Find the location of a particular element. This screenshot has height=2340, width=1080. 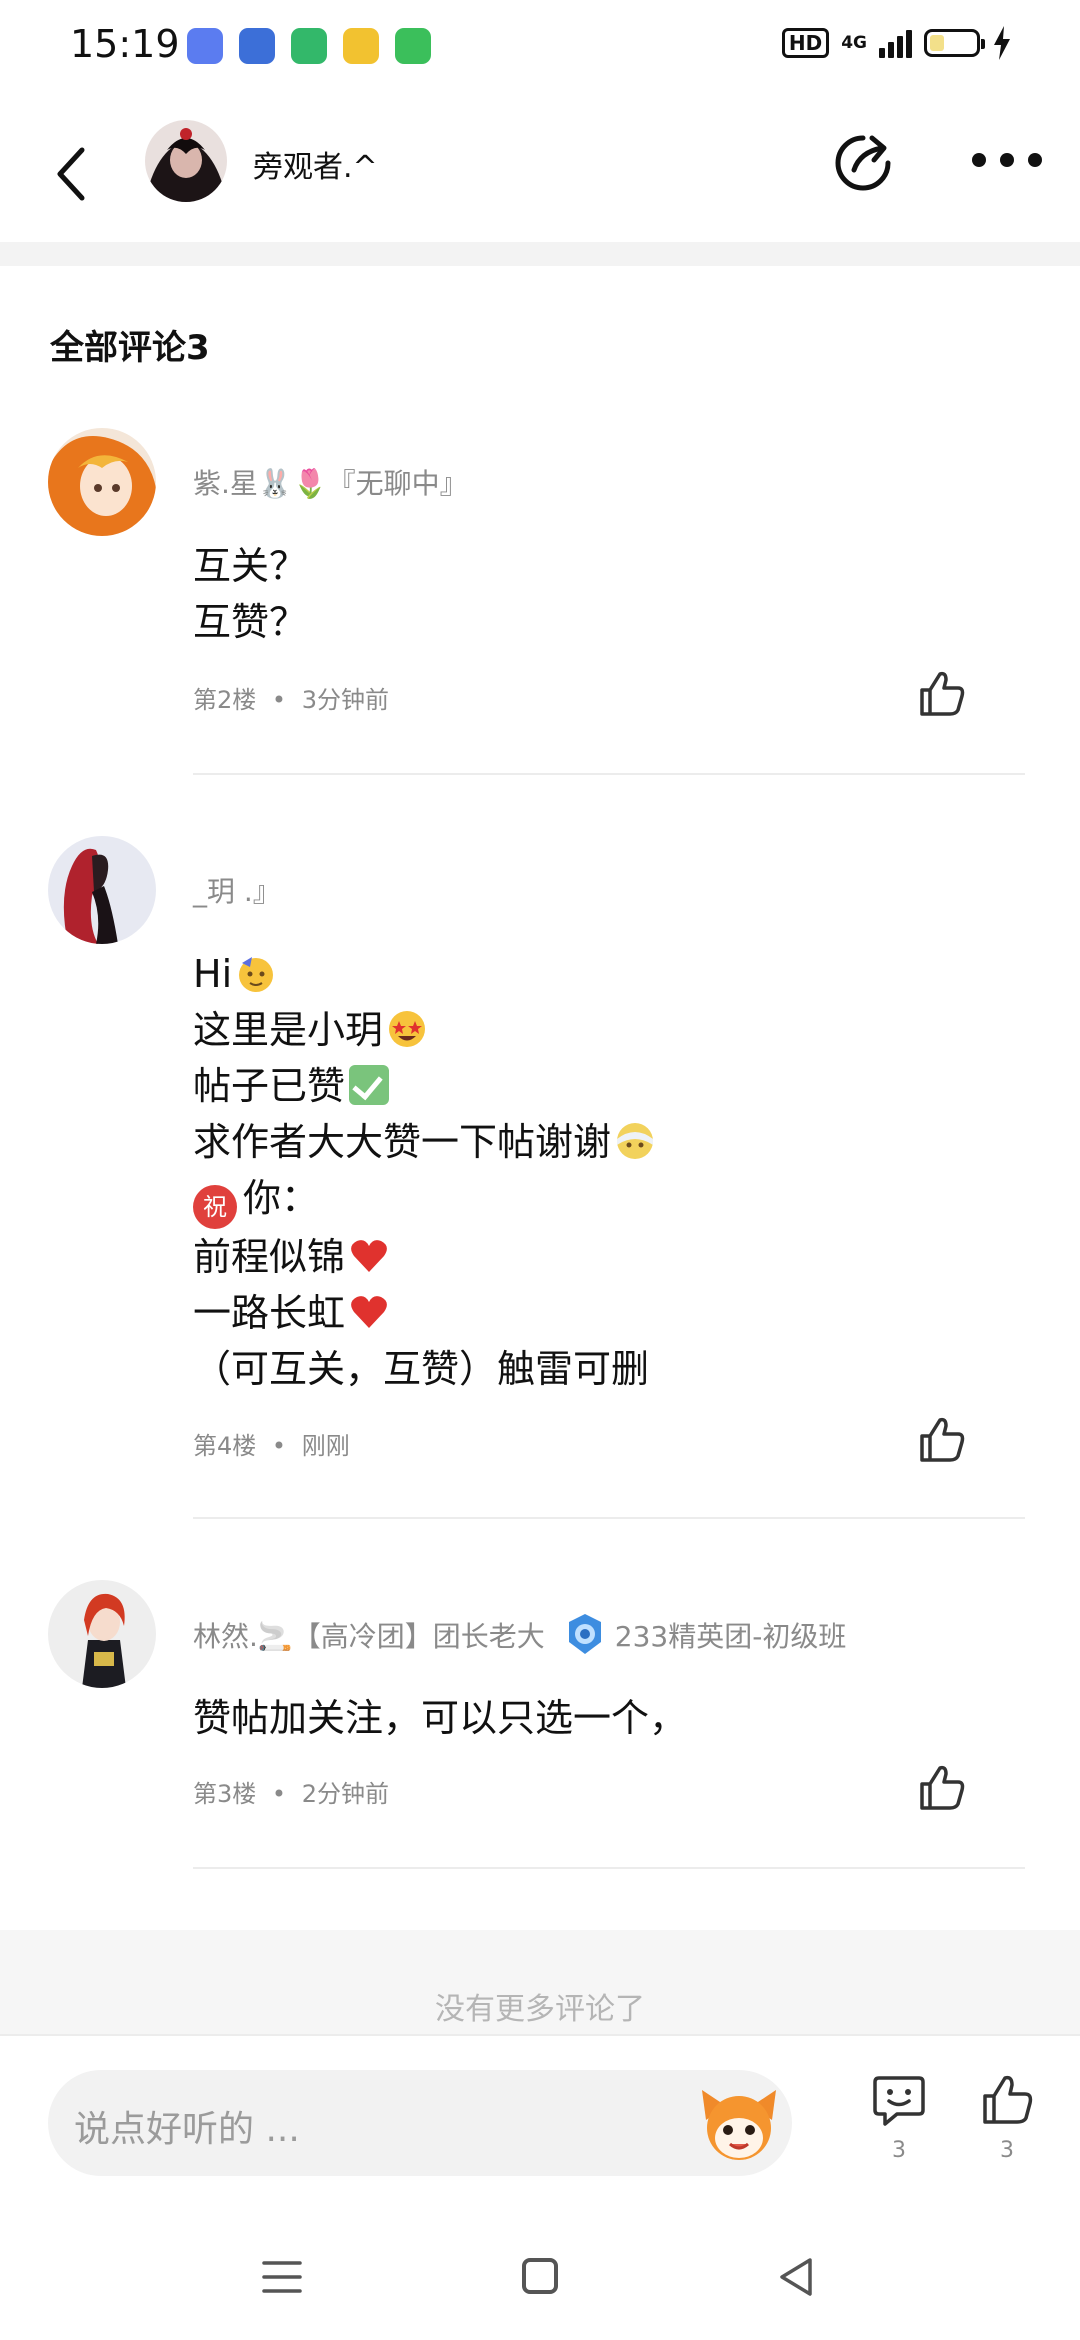

comment-line: 帖子已赞 is located at coordinates (424, 1086).